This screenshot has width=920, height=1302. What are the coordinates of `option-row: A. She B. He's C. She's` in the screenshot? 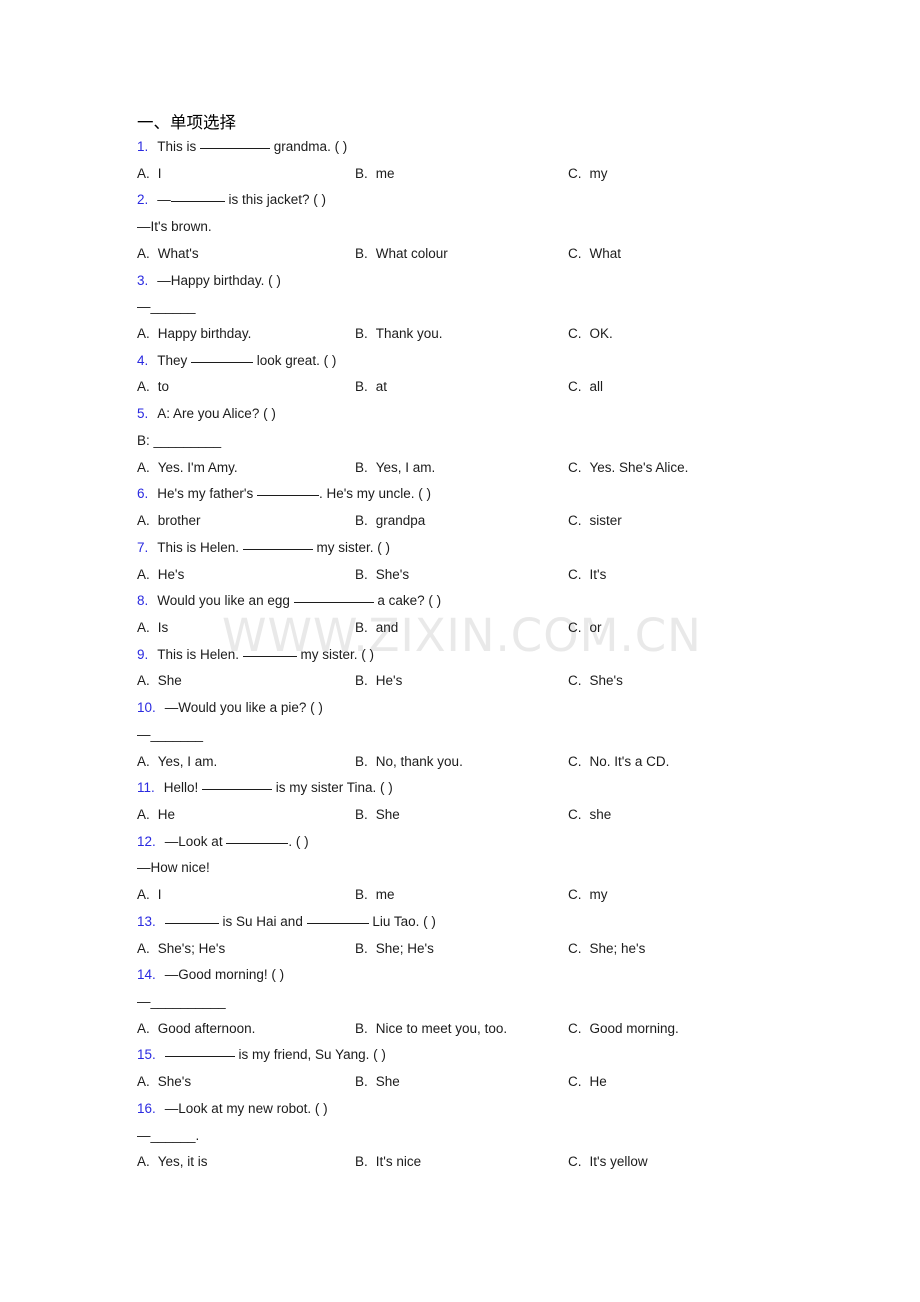 It's located at (460, 681).